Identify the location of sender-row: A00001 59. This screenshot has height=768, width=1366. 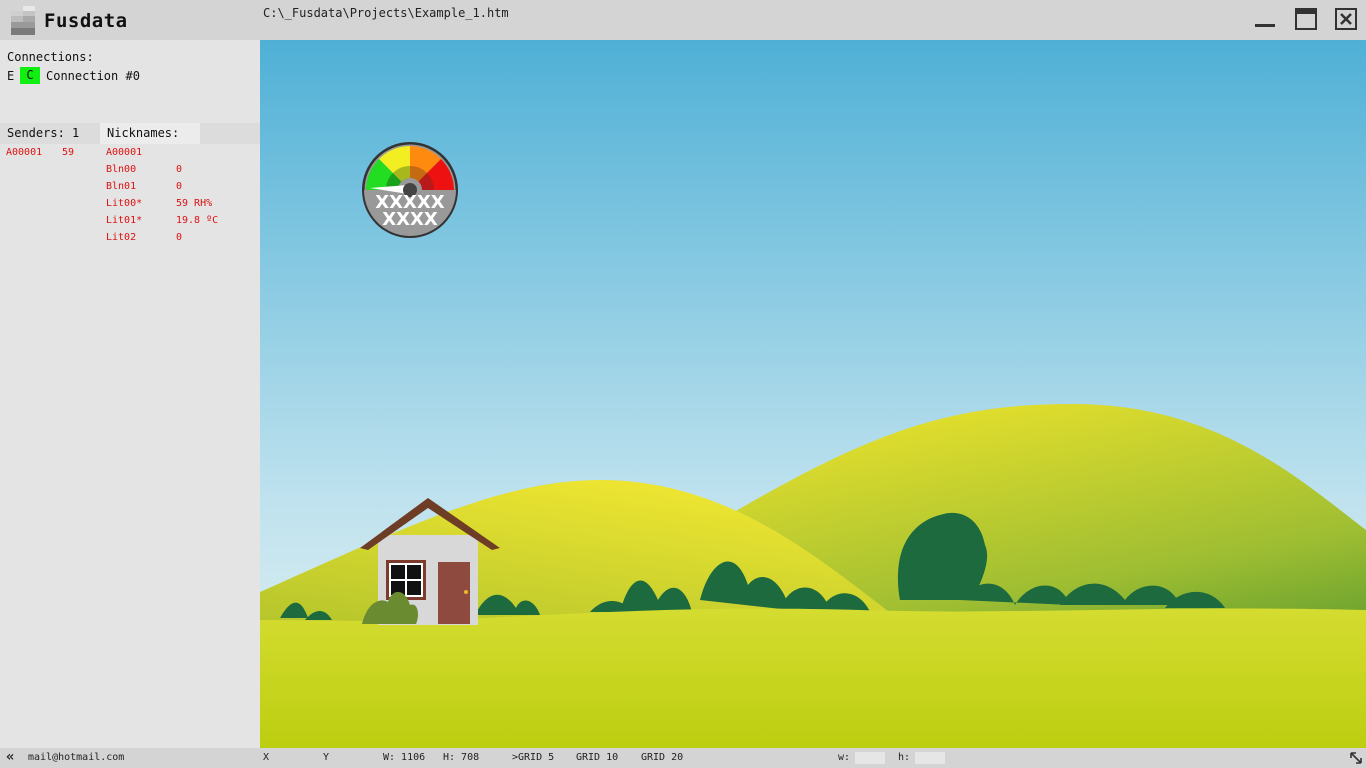
(40, 155).